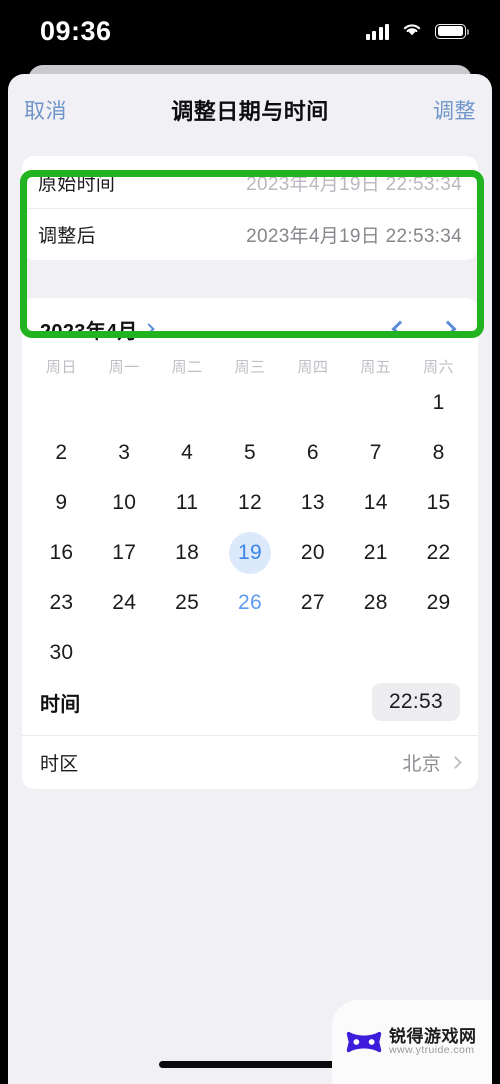  Describe the element at coordinates (312, 603) in the screenshot. I see `calendar-day-27: 27` at that location.